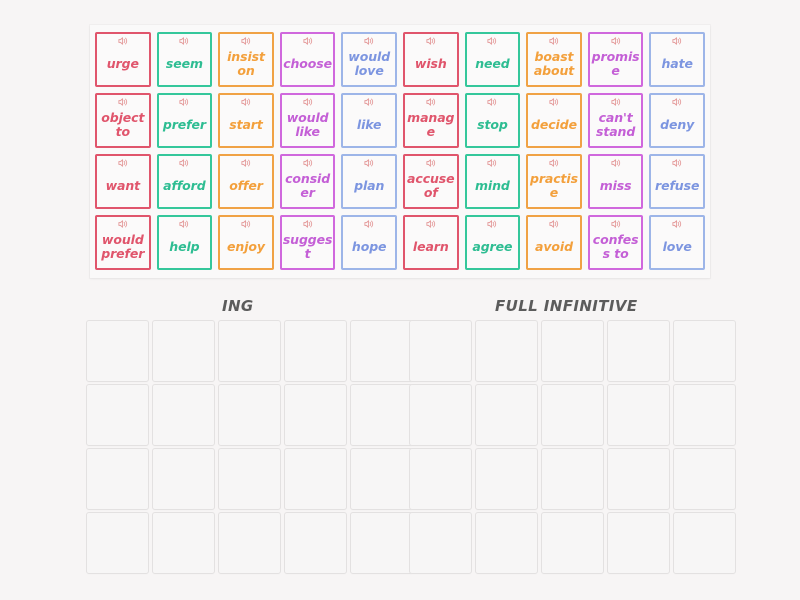 This screenshot has height=600, width=800. Describe the element at coordinates (492, 181) in the screenshot. I see `word-card: mind` at that location.